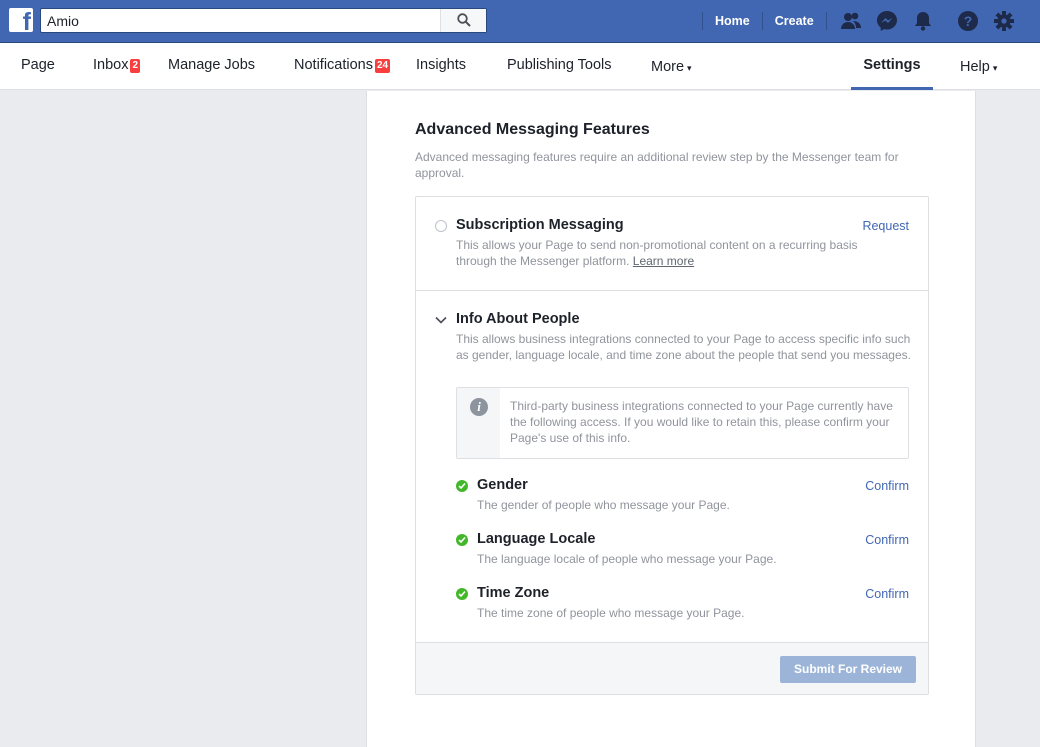 The image size is (1040, 747). What do you see at coordinates (513, 593) in the screenshot?
I see `time-zone-title: Time Zone` at bounding box center [513, 593].